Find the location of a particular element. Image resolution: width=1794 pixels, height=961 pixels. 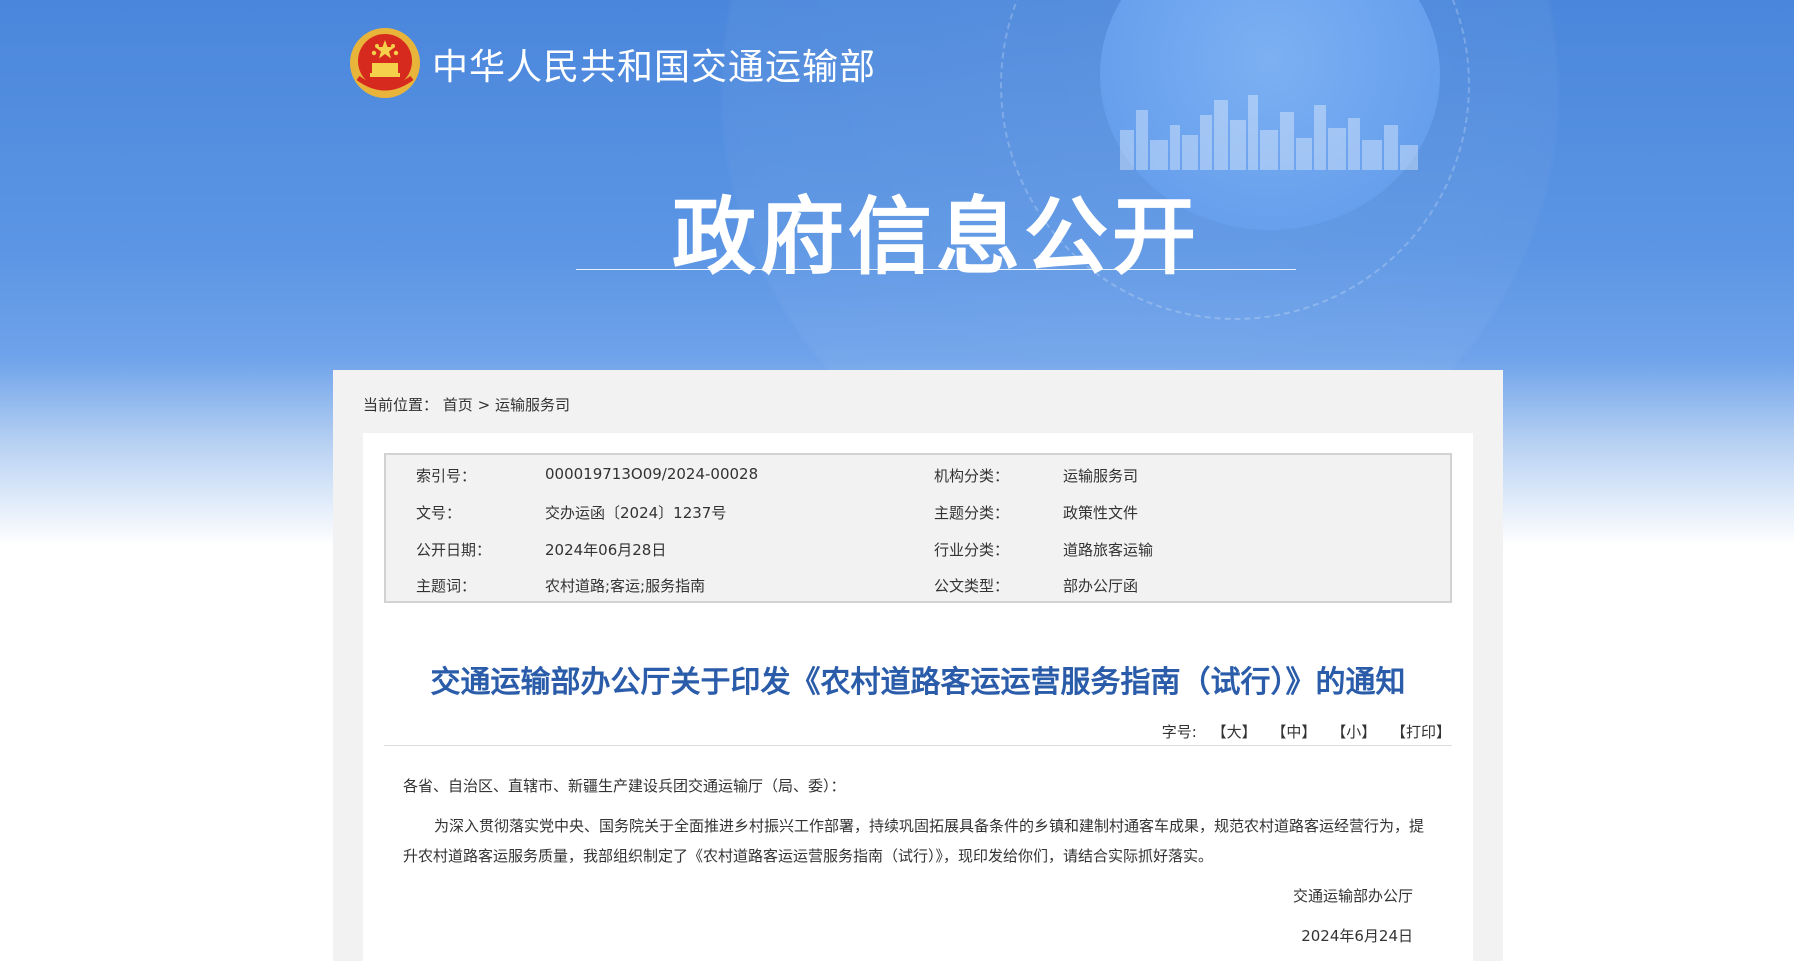

divider is located at coordinates (918, 745).